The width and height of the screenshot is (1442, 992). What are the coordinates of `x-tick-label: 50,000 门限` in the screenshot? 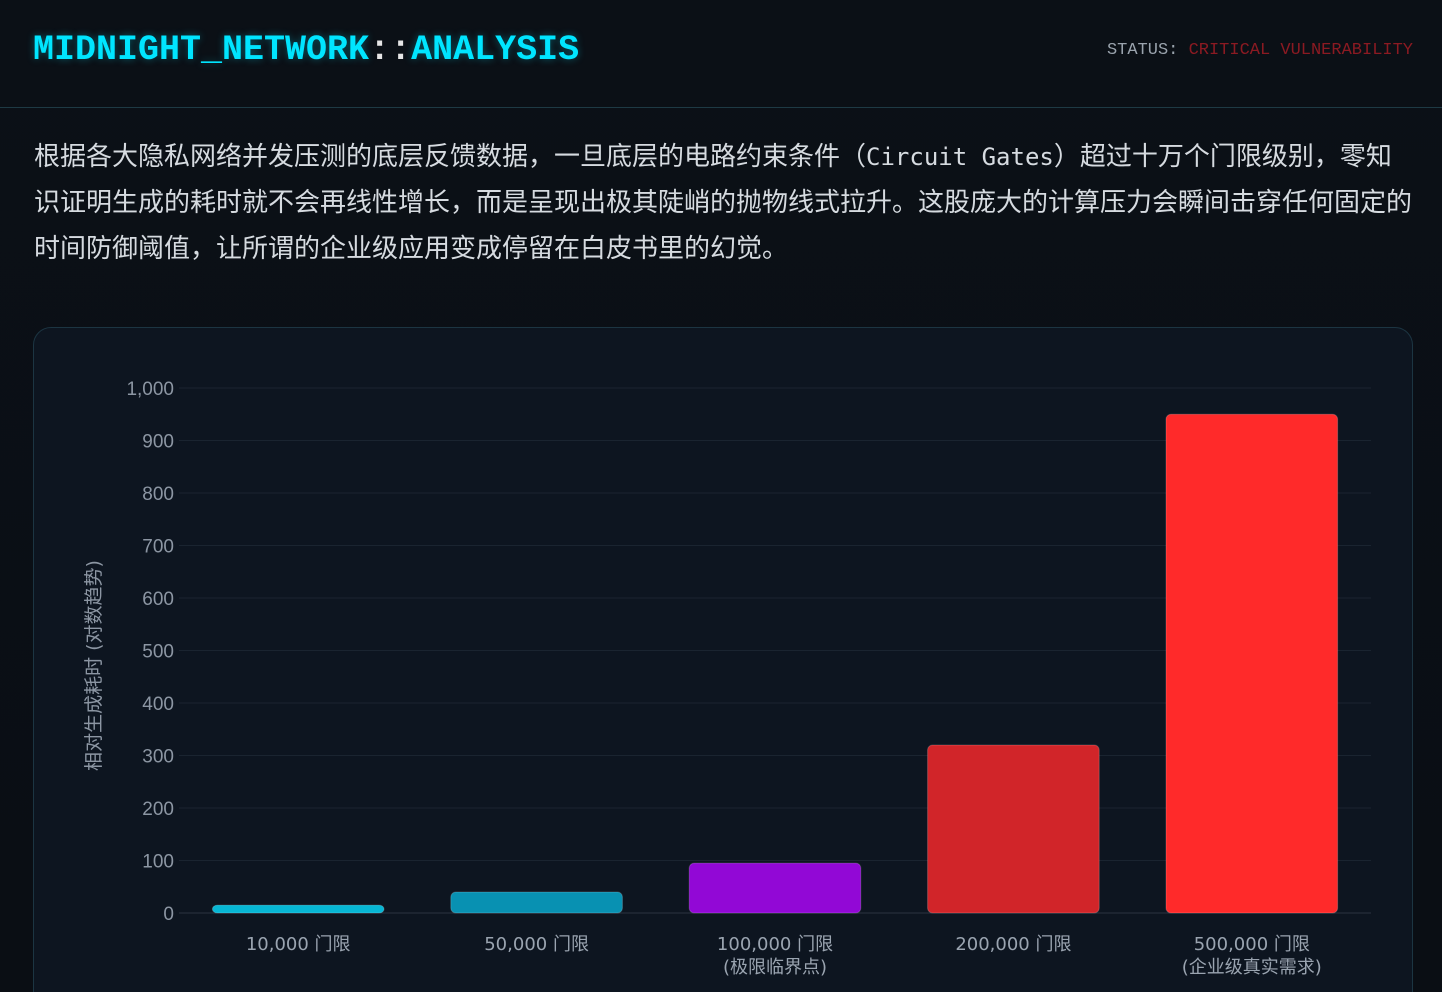 It's located at (536, 944).